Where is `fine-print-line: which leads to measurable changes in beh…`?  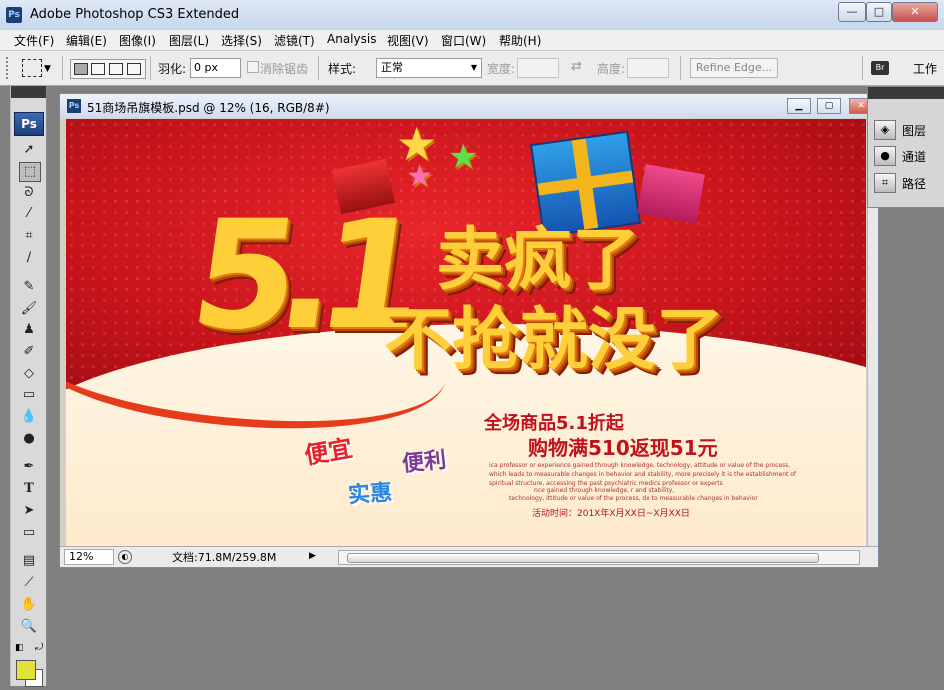
fine-print-line: which leads to measurable changes in beh… is located at coordinates (643, 474).